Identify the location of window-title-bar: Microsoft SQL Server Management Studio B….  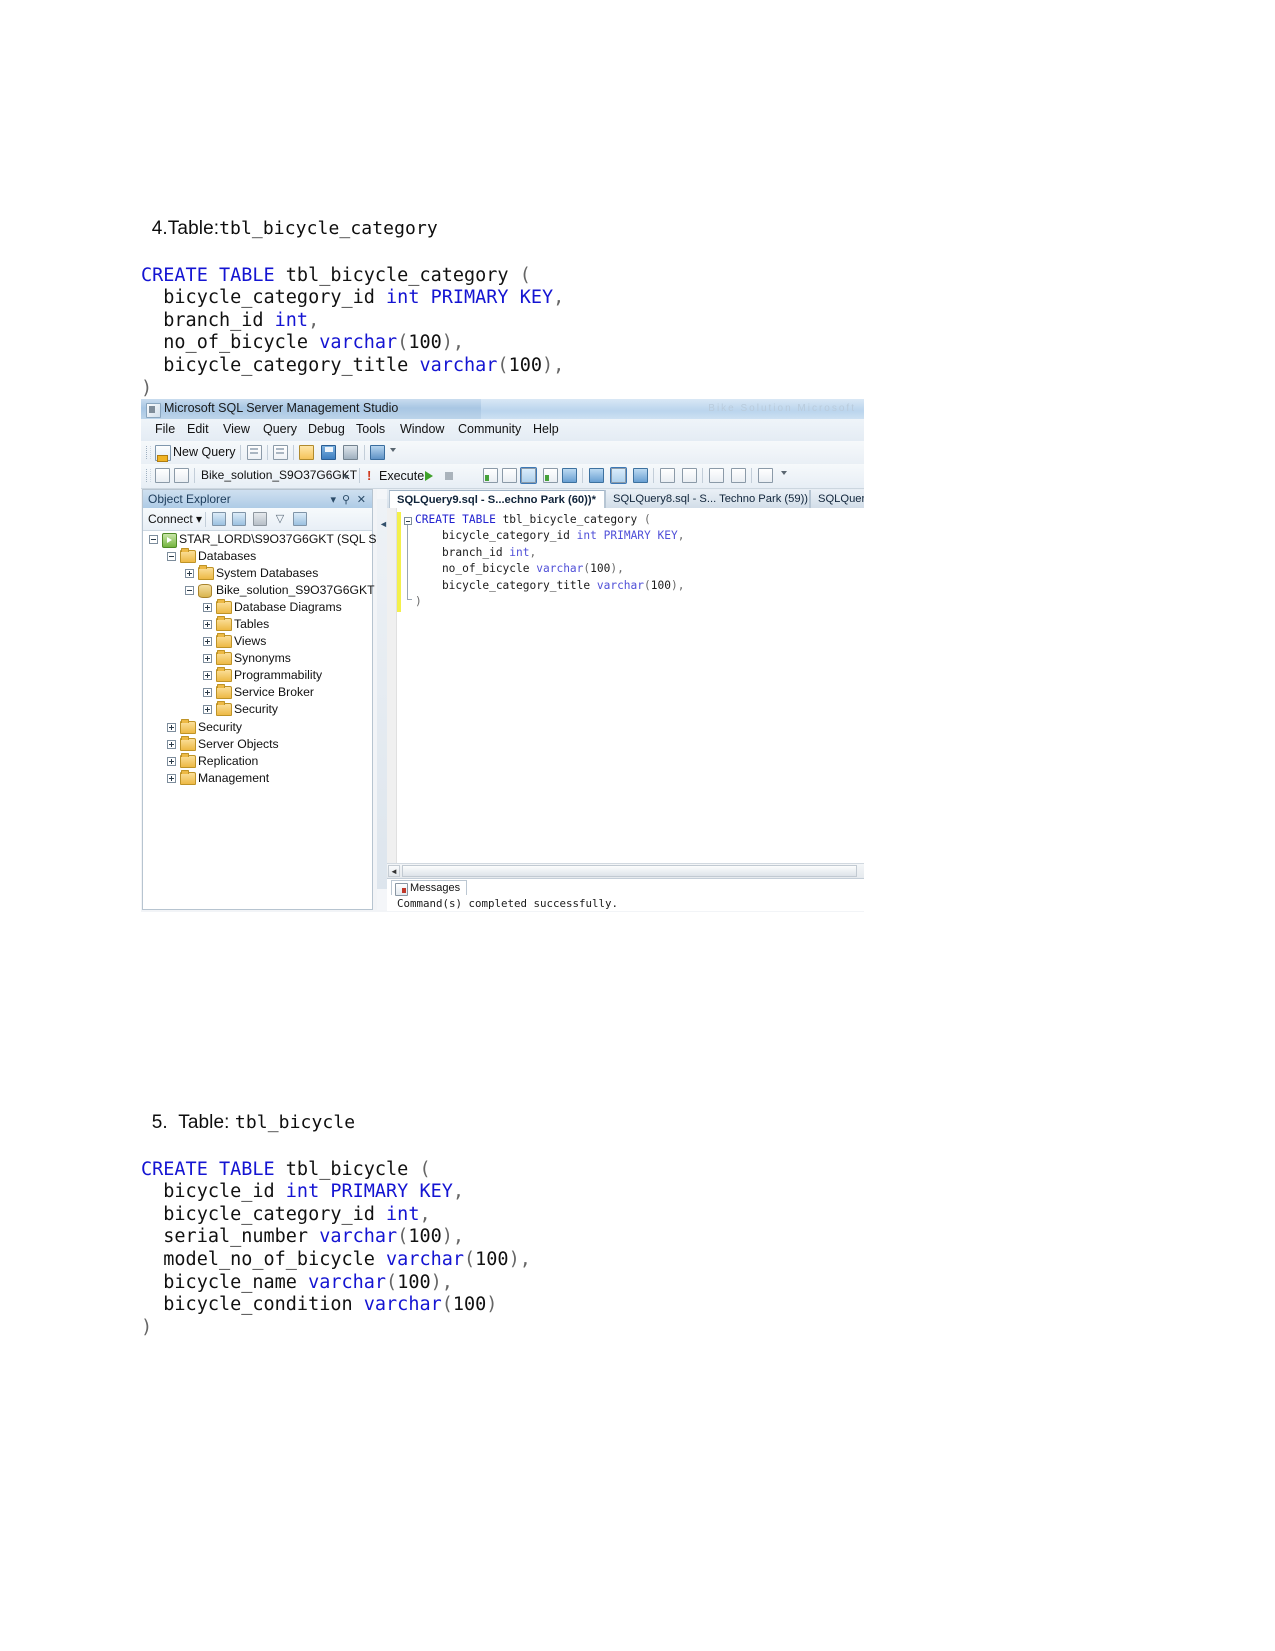
(502, 409).